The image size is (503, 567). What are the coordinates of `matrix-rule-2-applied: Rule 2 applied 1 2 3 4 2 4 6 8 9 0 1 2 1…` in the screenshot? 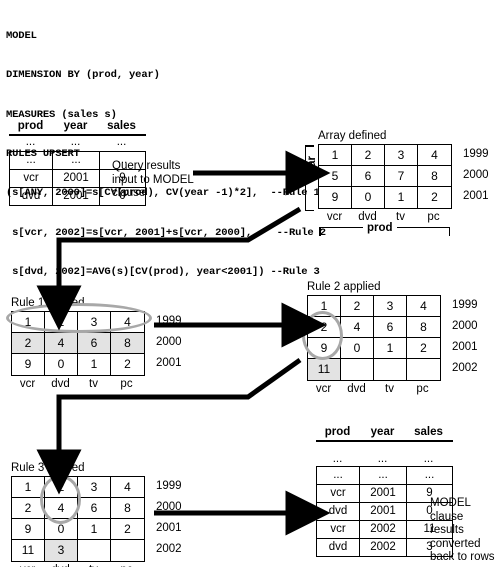 It's located at (392, 338).